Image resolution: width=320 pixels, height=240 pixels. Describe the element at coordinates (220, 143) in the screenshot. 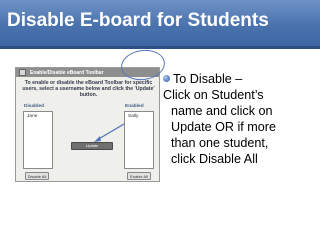

I see `body-line: than one student,` at that location.